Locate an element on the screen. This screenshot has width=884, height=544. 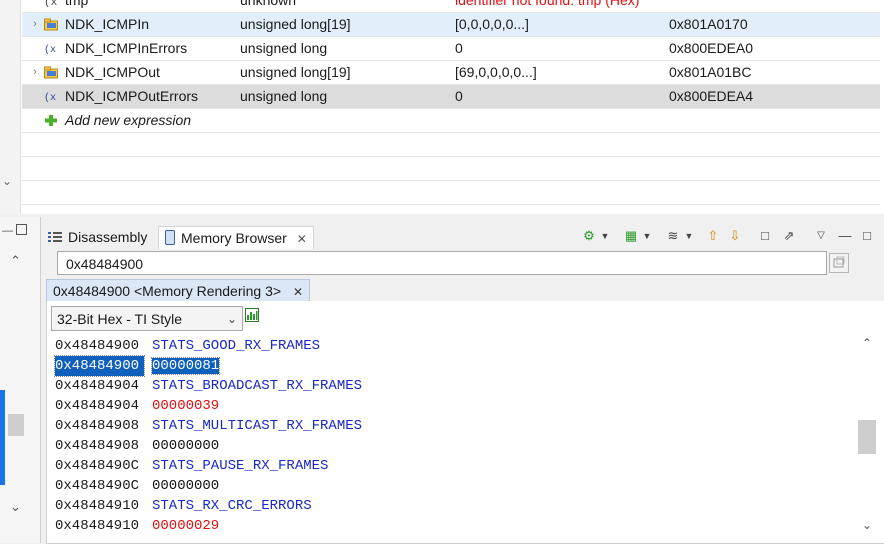
format-select-value: 32-Bit Hex - TI Style is located at coordinates (120, 319).